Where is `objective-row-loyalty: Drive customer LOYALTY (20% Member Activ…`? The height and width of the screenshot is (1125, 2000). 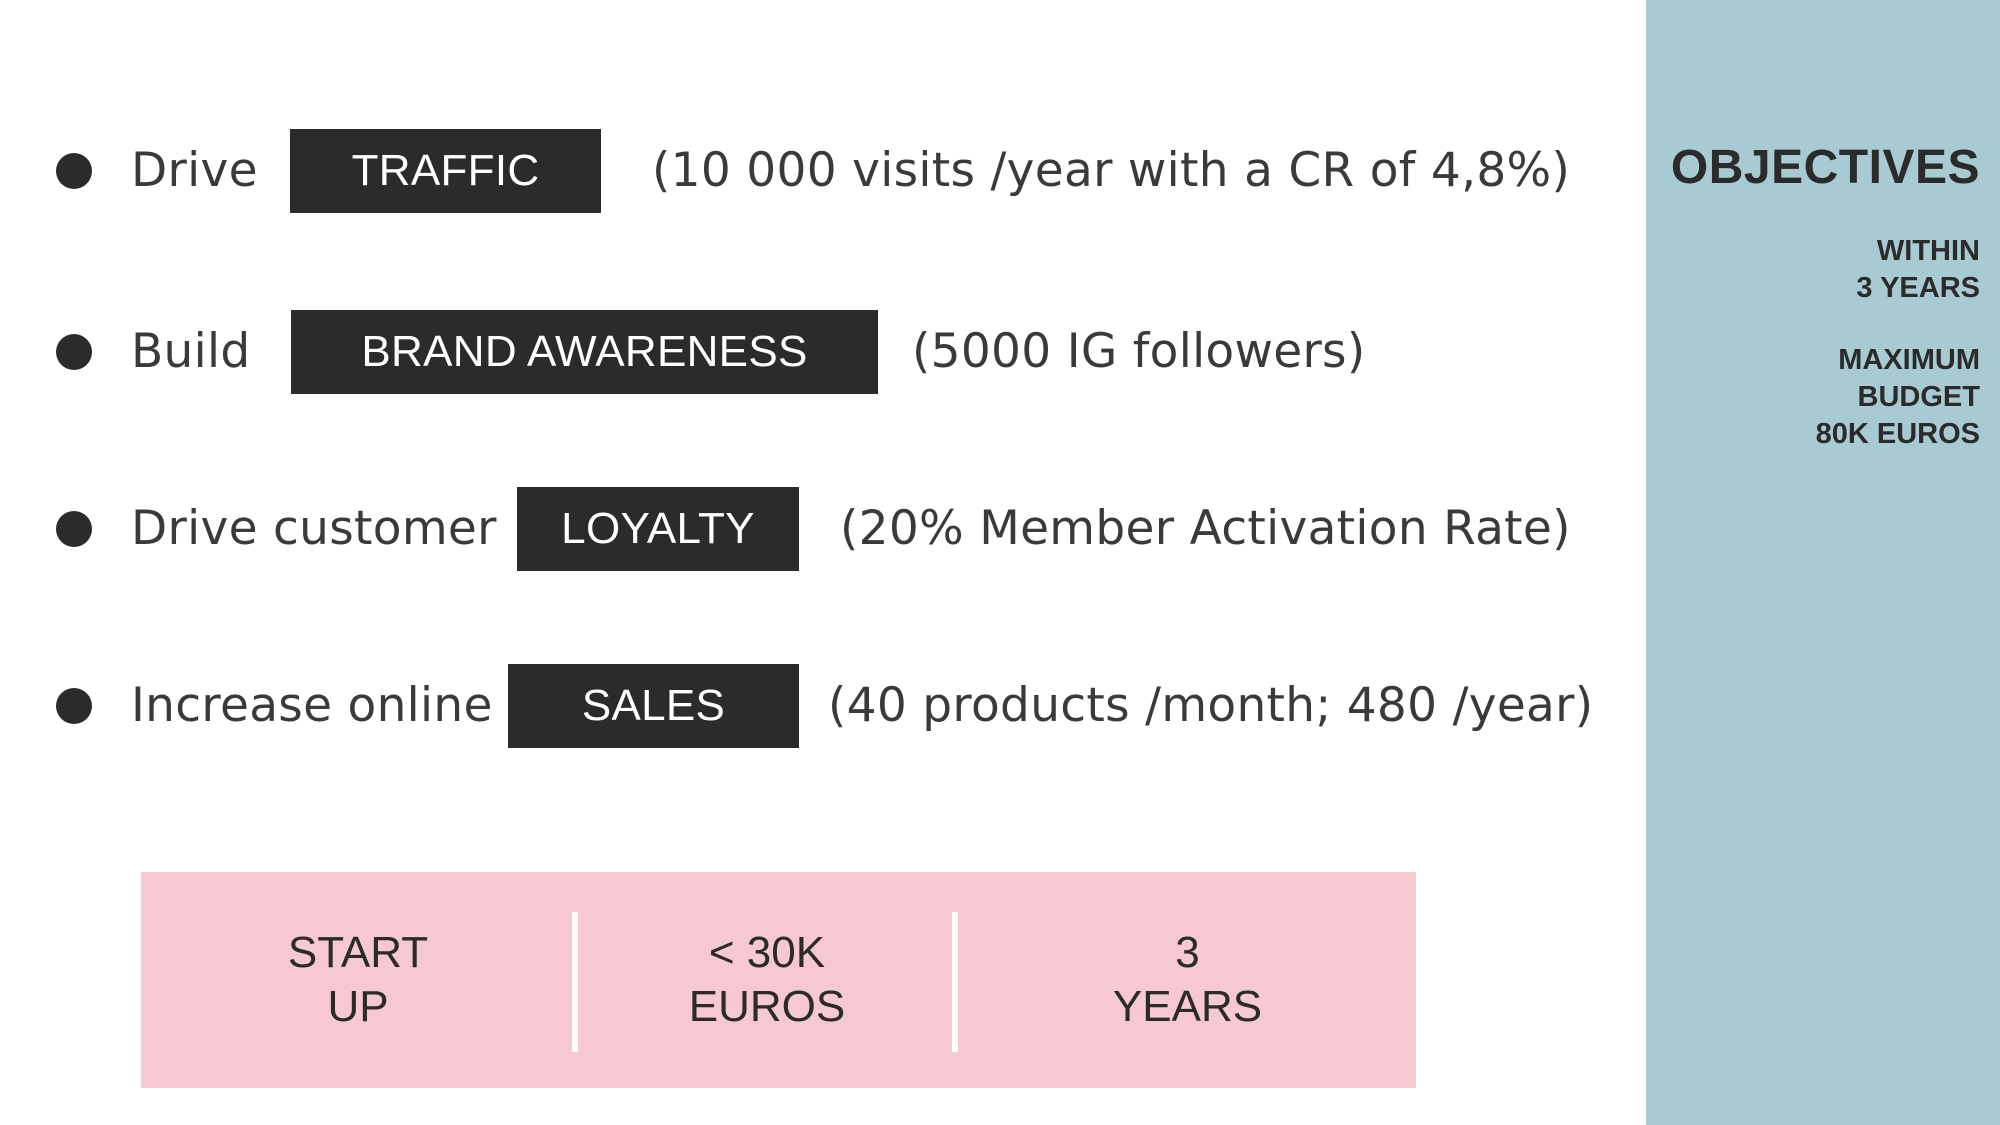 objective-row-loyalty: Drive customer LOYALTY (20% Member Activ… is located at coordinates (800, 529).